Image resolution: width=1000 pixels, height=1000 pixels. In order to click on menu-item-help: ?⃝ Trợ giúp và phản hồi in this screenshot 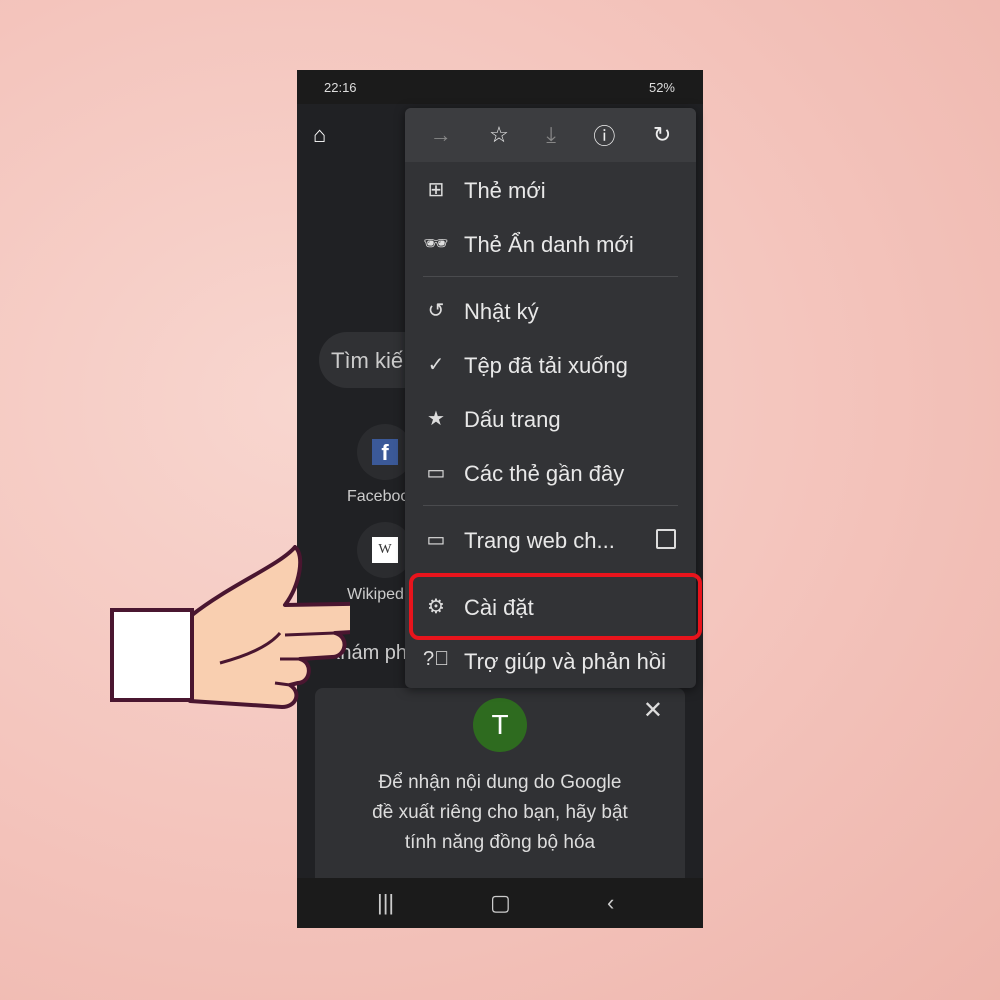, I will do `click(550, 661)`.